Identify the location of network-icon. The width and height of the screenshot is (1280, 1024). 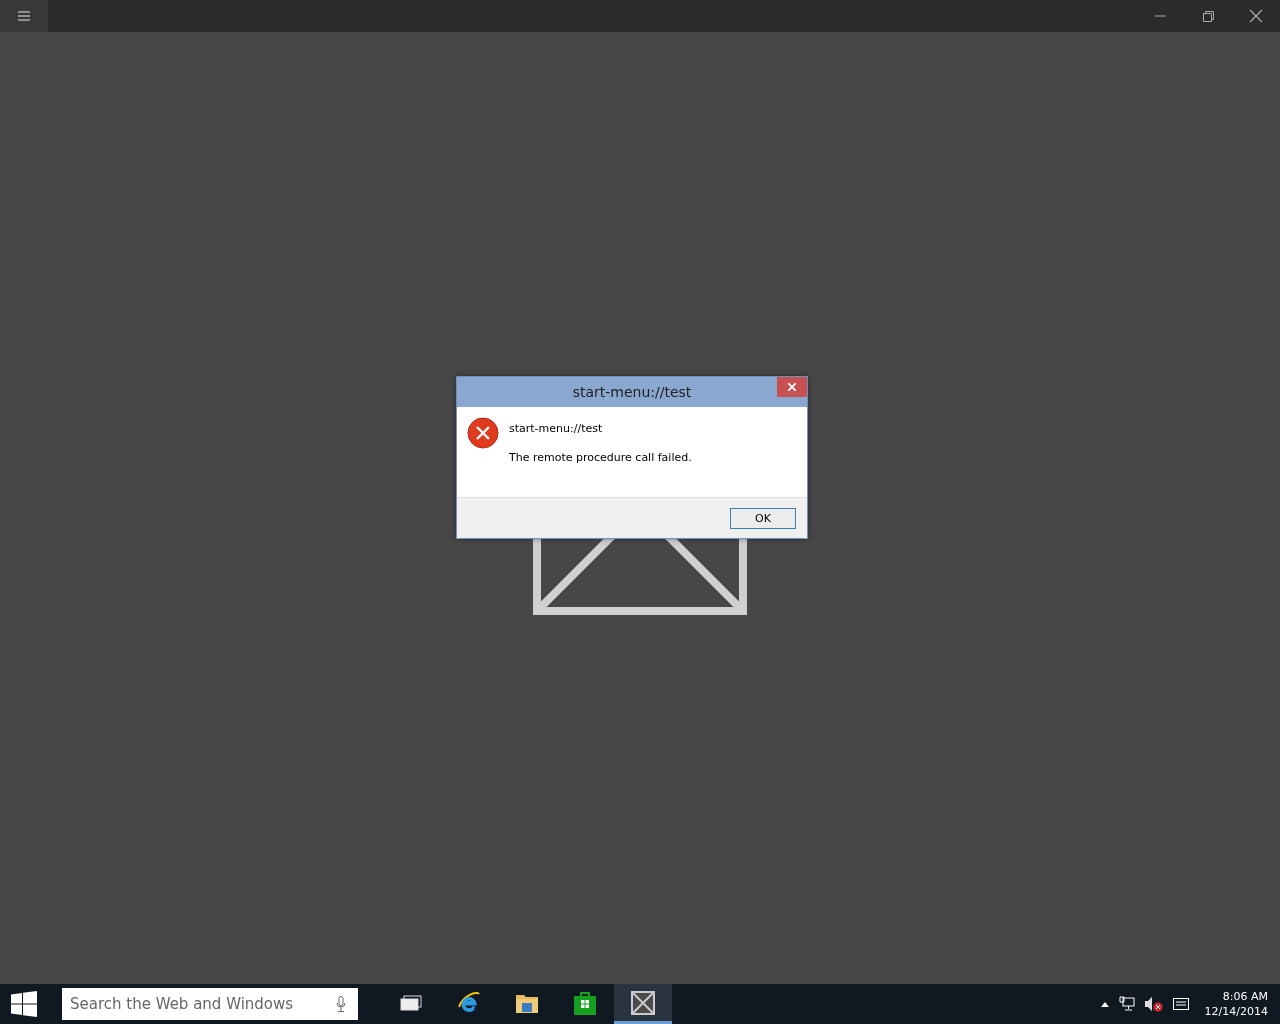
(1126, 1004).